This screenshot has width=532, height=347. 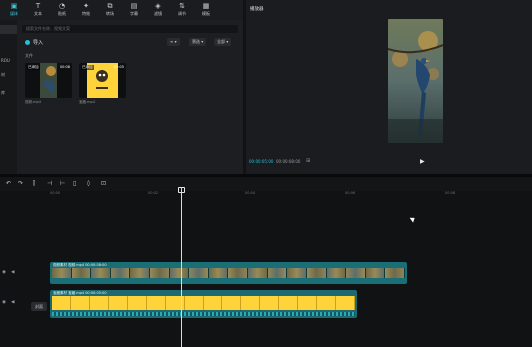 I want to click on tab-text: T 文本, so click(x=38, y=10).